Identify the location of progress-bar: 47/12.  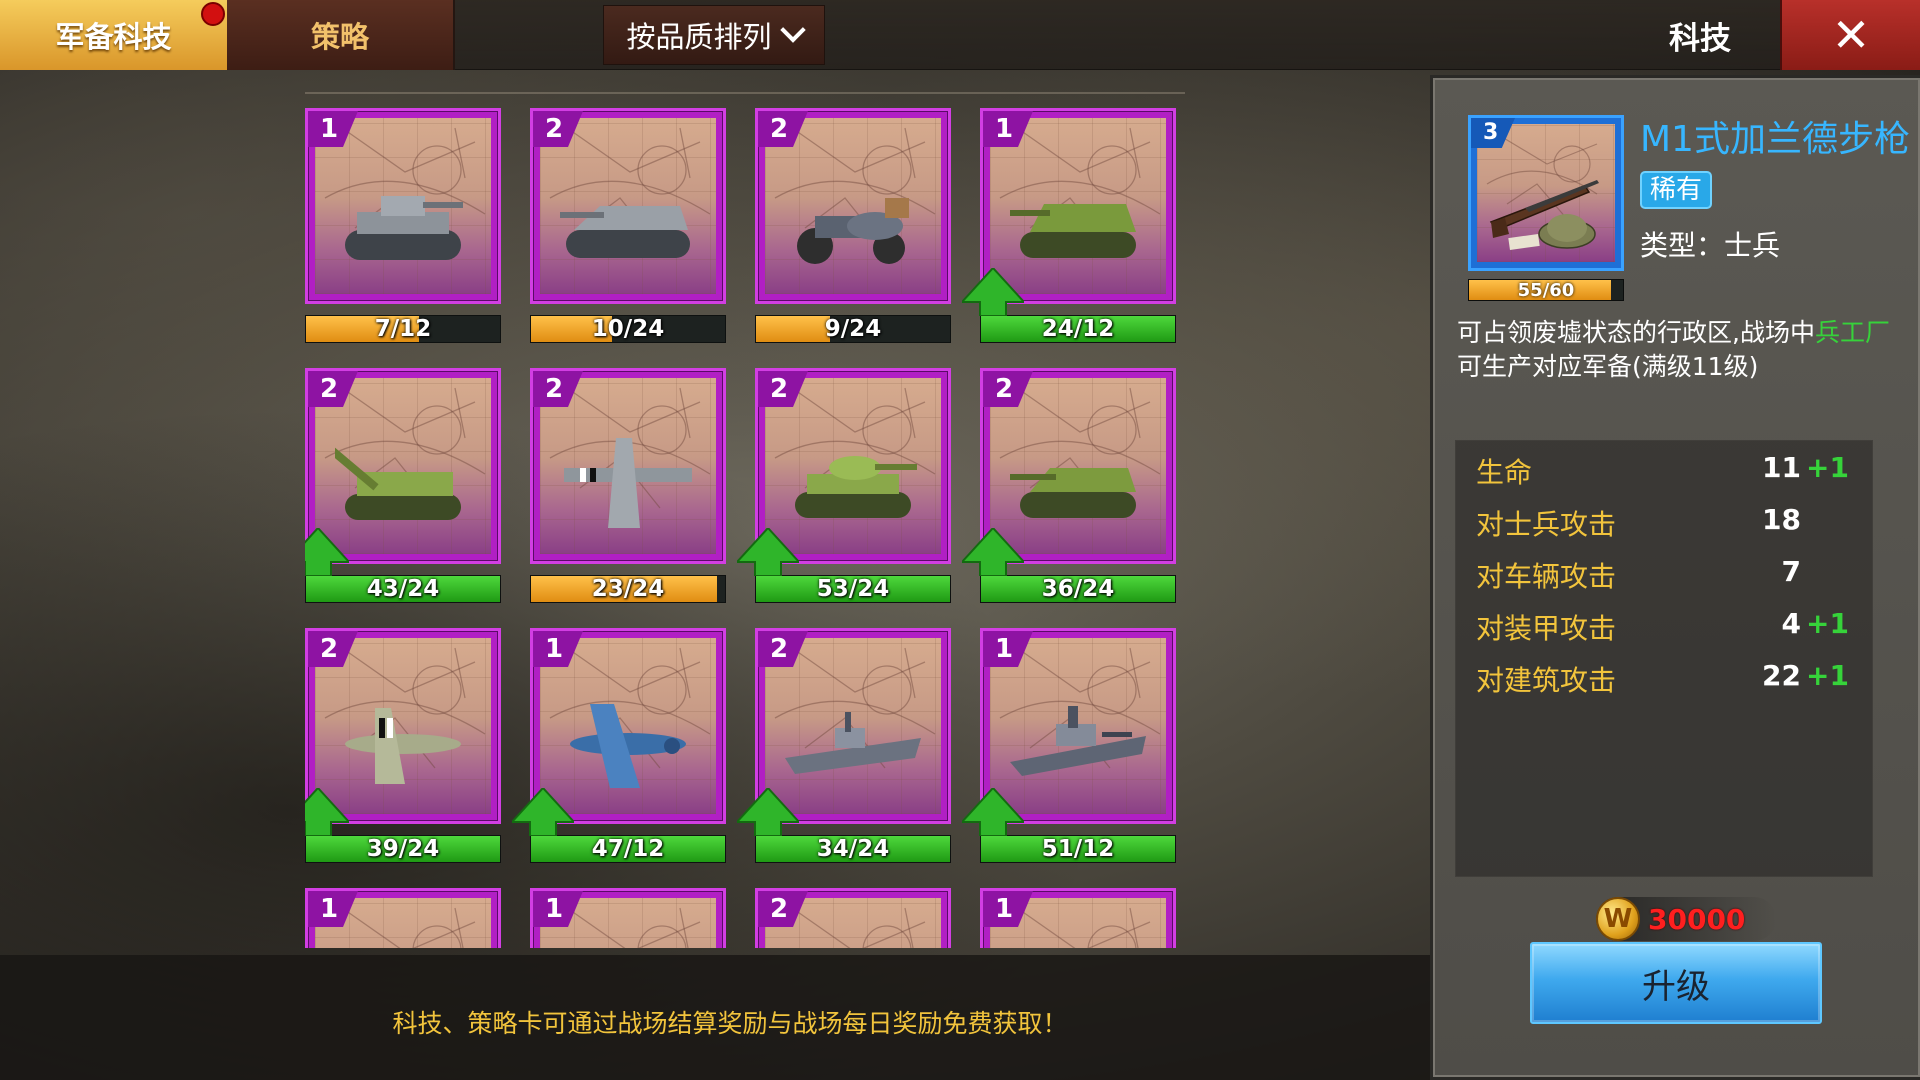
(628, 849).